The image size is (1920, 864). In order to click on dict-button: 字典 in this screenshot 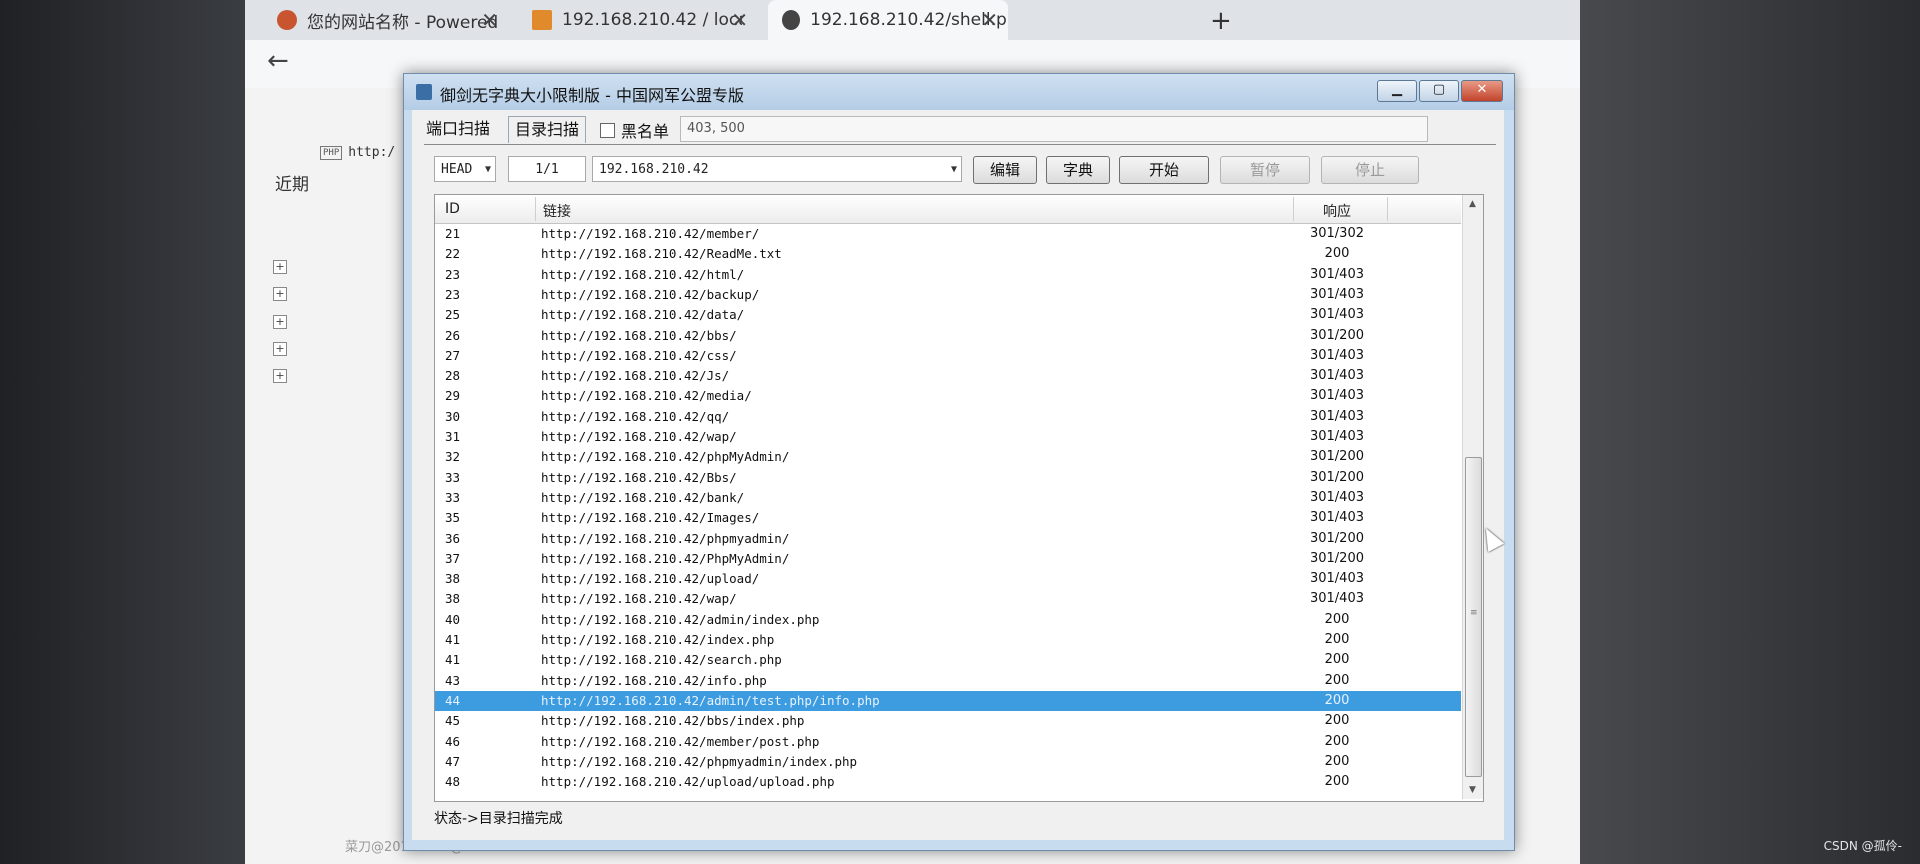, I will do `click(1078, 170)`.